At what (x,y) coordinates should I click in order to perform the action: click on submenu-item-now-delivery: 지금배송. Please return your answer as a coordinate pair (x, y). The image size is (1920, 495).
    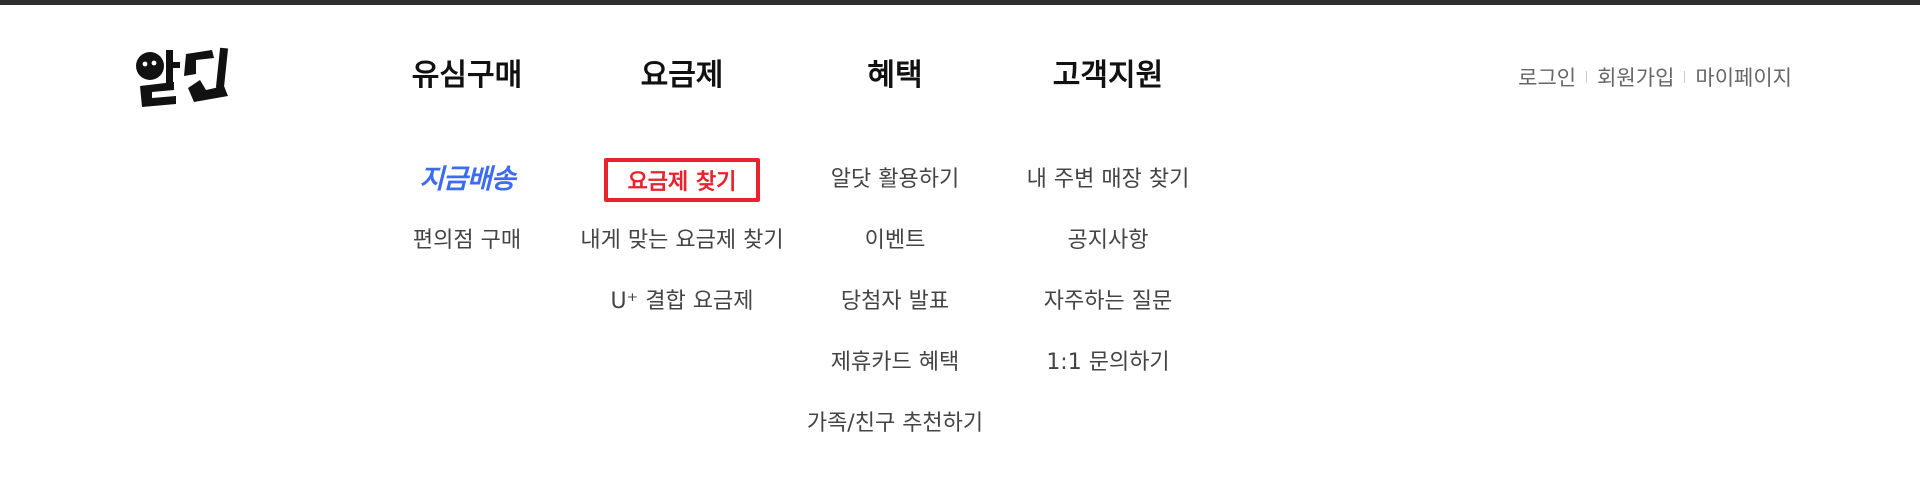
    Looking at the image, I should click on (467, 188).